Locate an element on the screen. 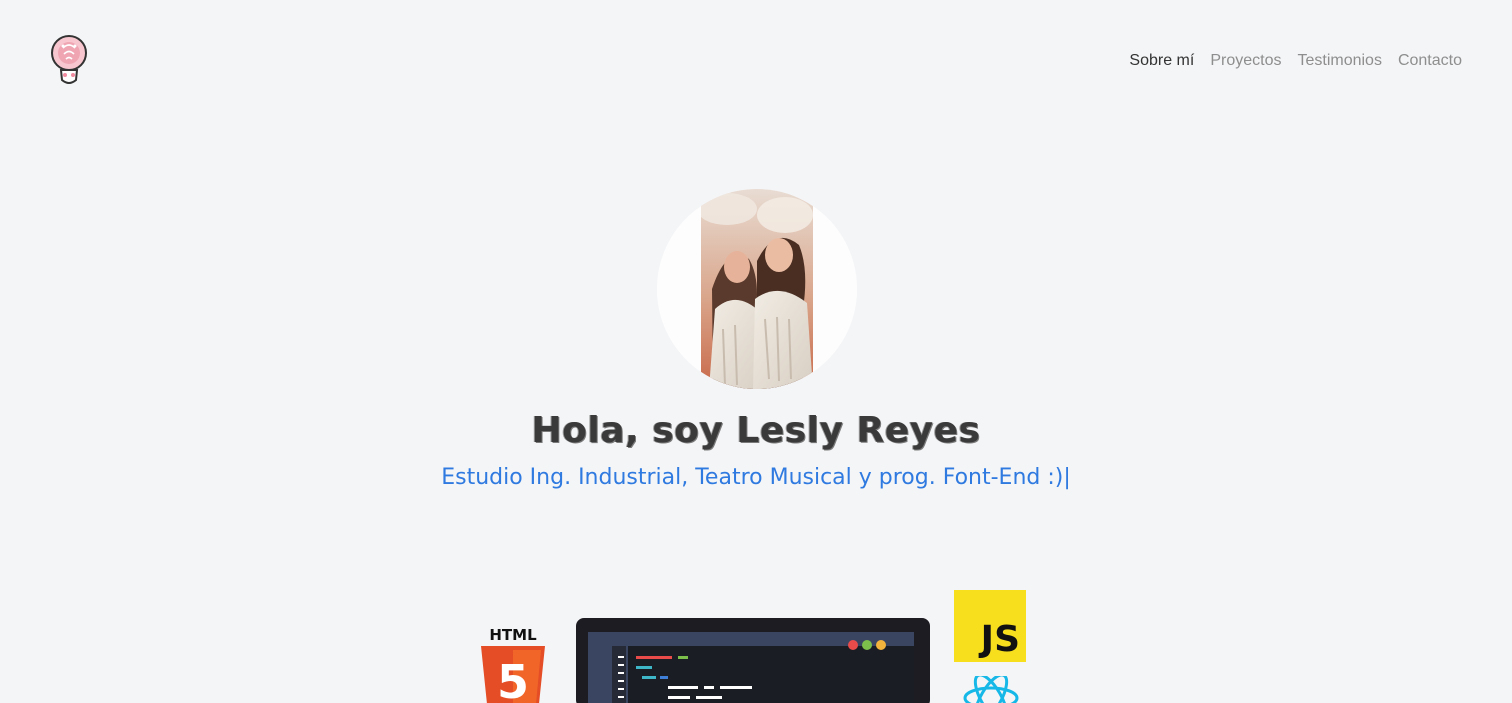 This screenshot has height=703, width=1512. react-icon is located at coordinates (991, 689).